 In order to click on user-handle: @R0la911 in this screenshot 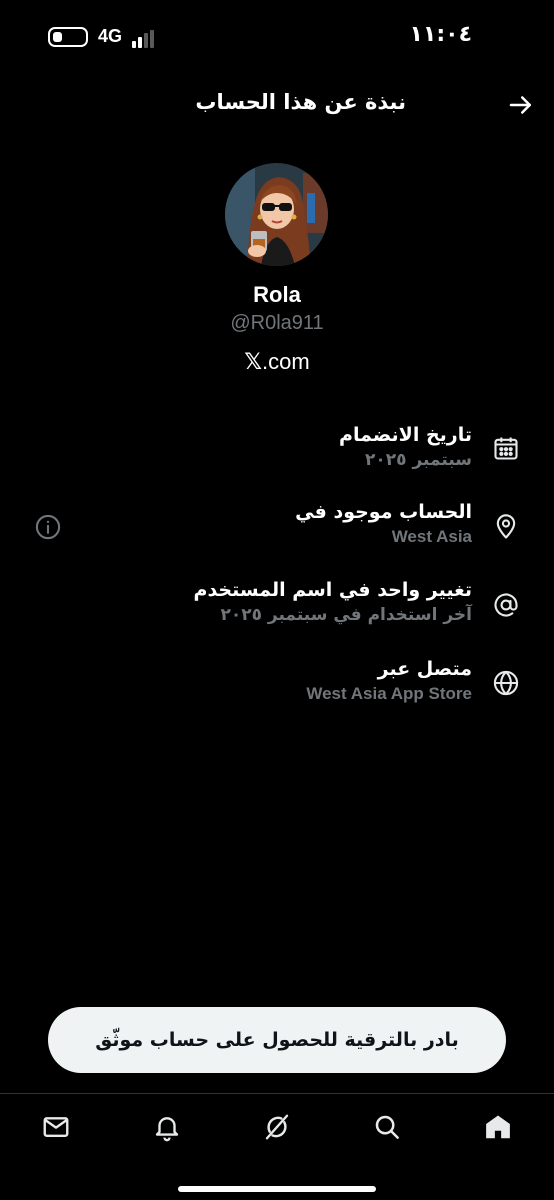, I will do `click(277, 323)`.